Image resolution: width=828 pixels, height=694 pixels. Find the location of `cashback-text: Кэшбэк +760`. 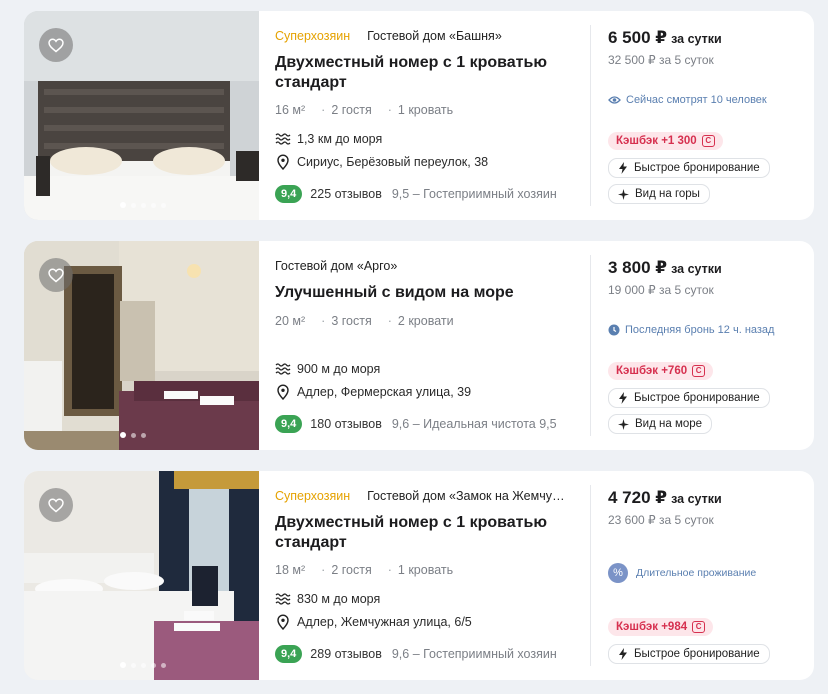

cashback-text: Кэшбэк +760 is located at coordinates (652, 371).